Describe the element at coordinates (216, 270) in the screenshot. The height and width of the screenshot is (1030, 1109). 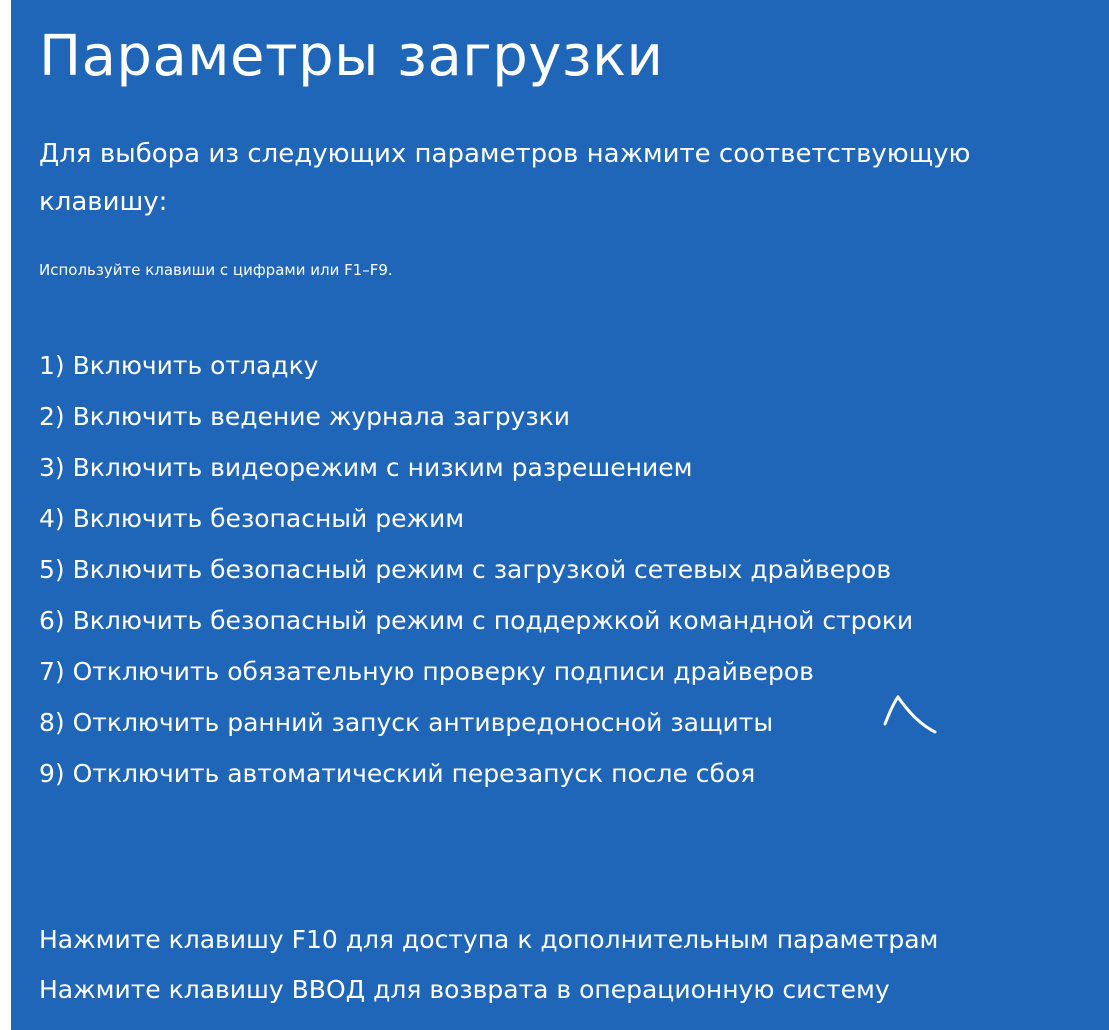
I see `keys-hint: Используйте клавиши с цифрами или F1–F9.` at that location.